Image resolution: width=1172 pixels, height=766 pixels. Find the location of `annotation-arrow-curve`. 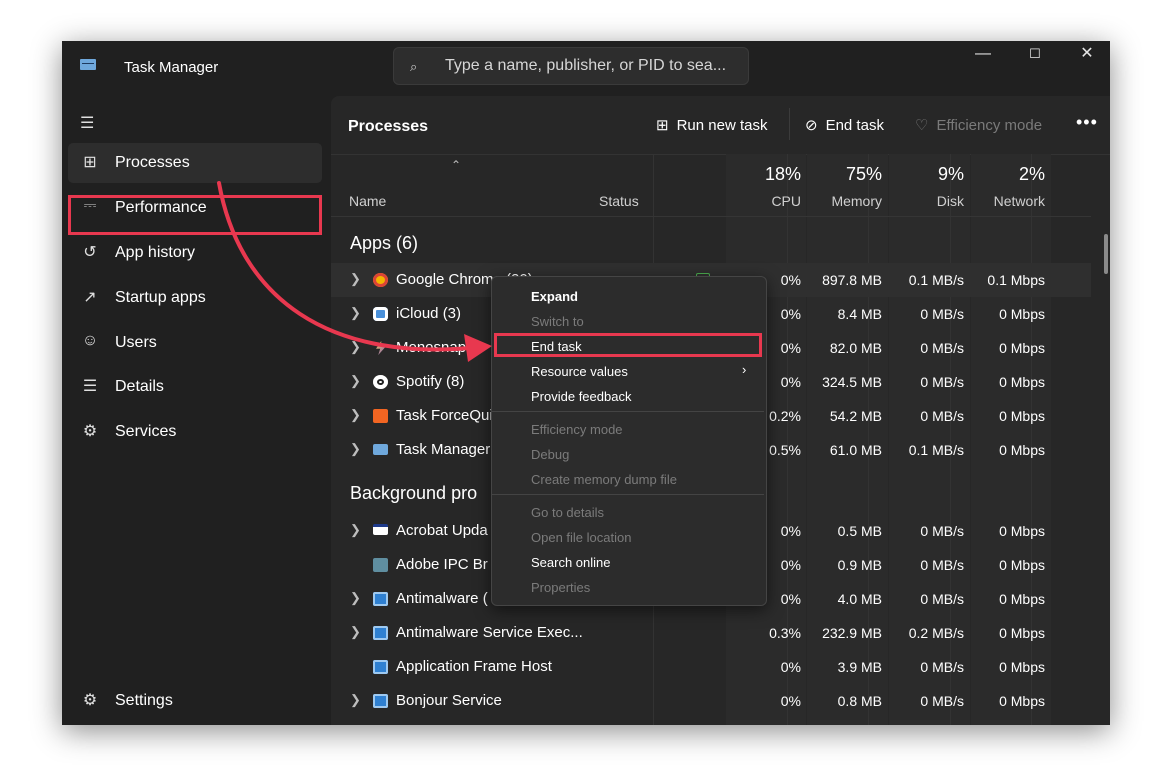

annotation-arrow-curve is located at coordinates (344, 266).